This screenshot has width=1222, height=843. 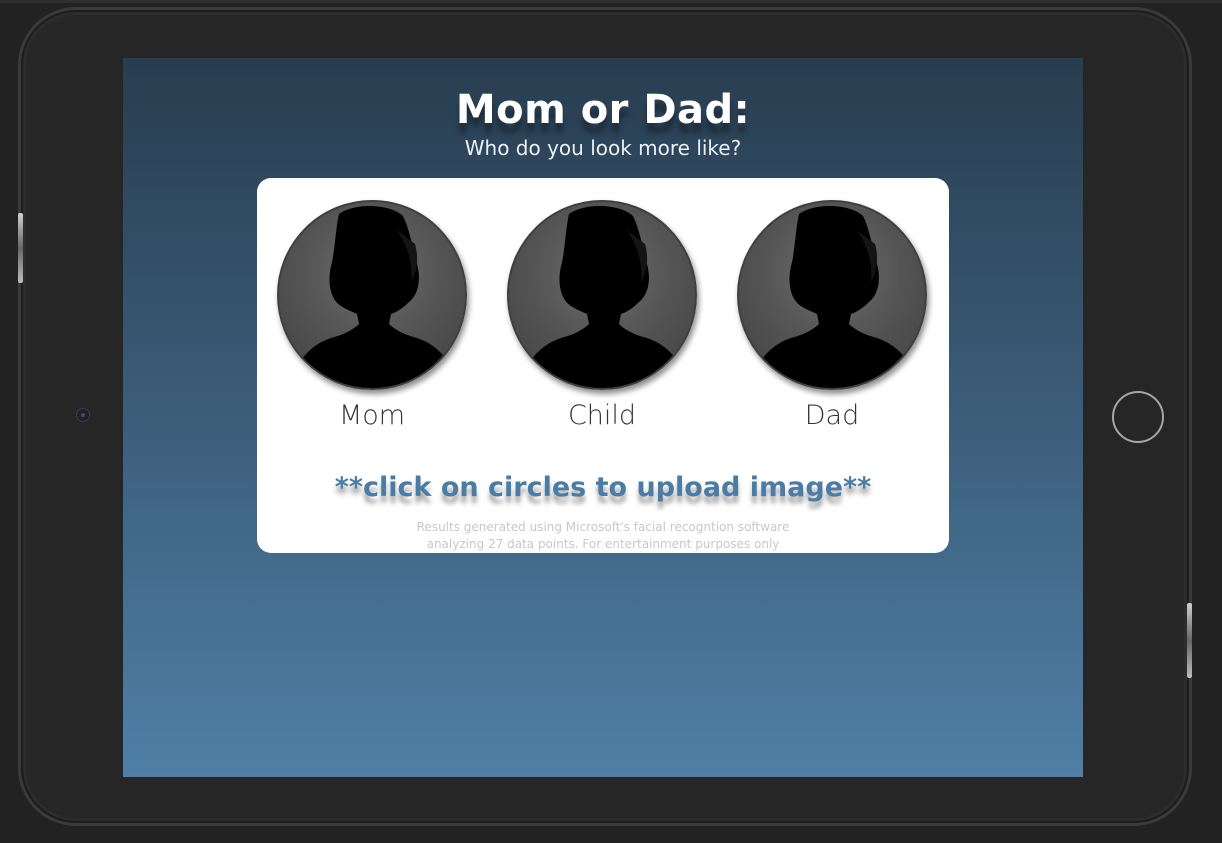 I want to click on power-button, so click(x=1189, y=640).